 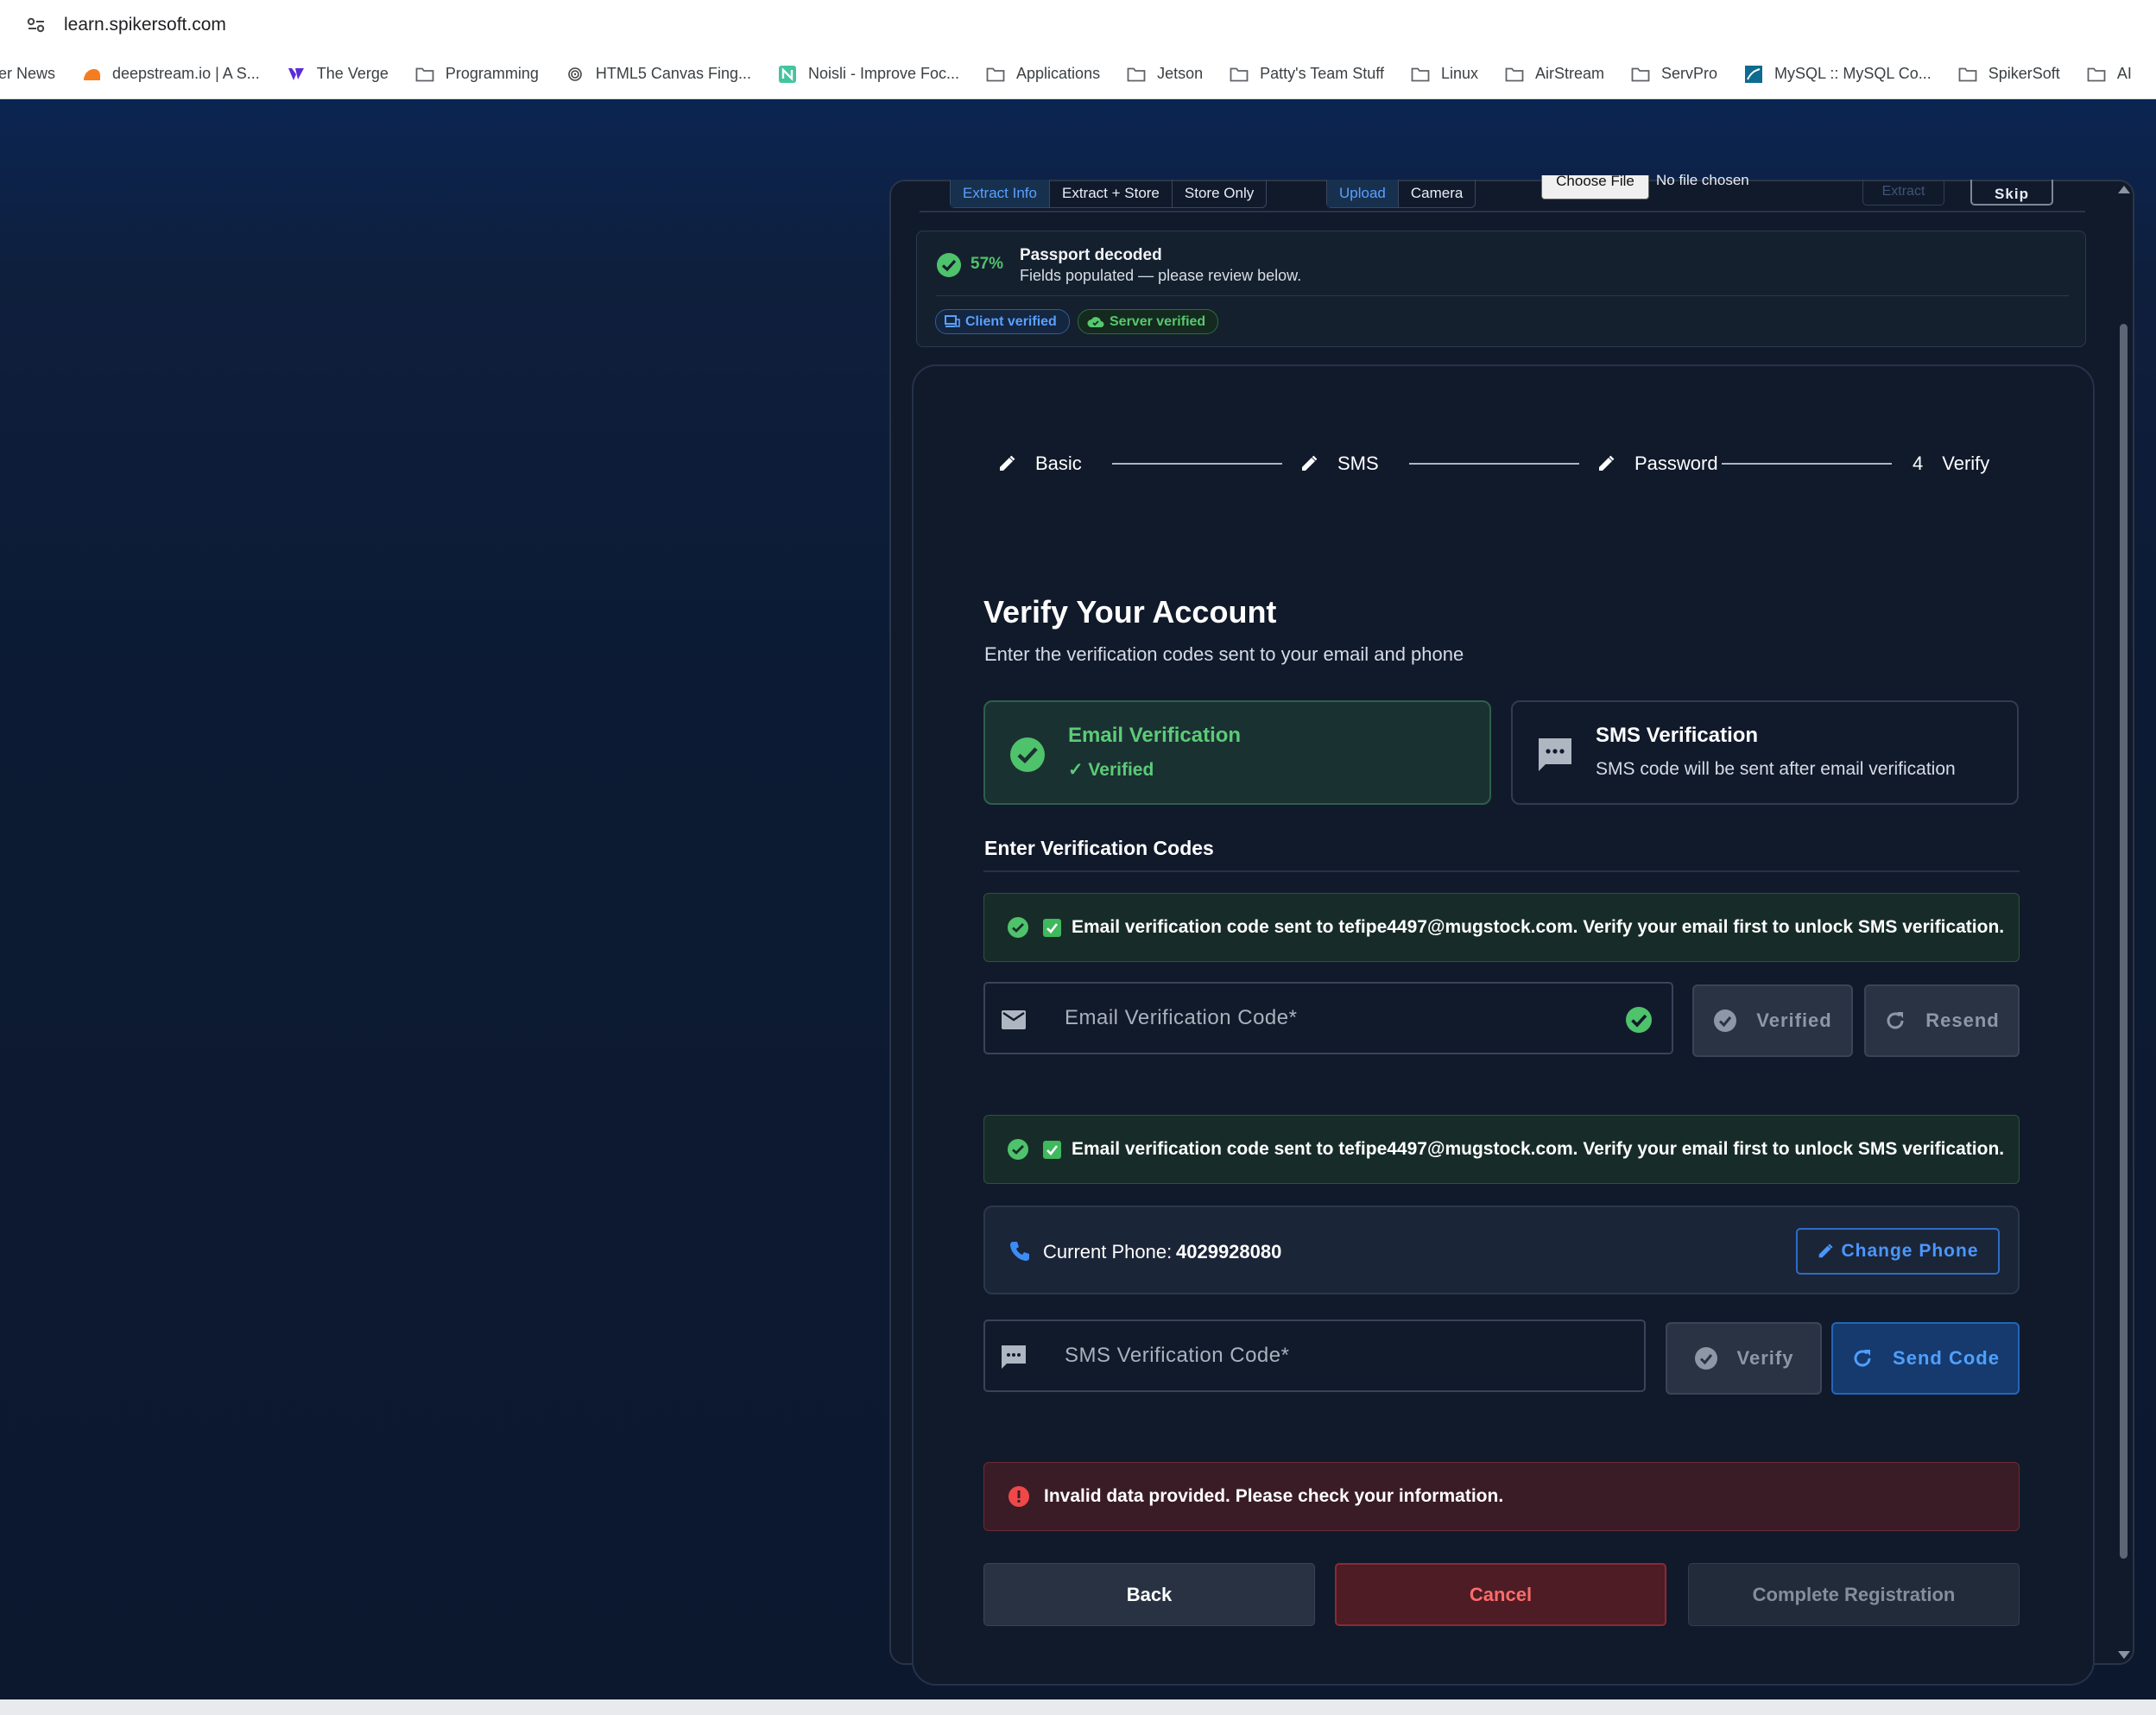 I want to click on email-verification-card: Email Verification ✓ Verified, so click(x=1237, y=752).